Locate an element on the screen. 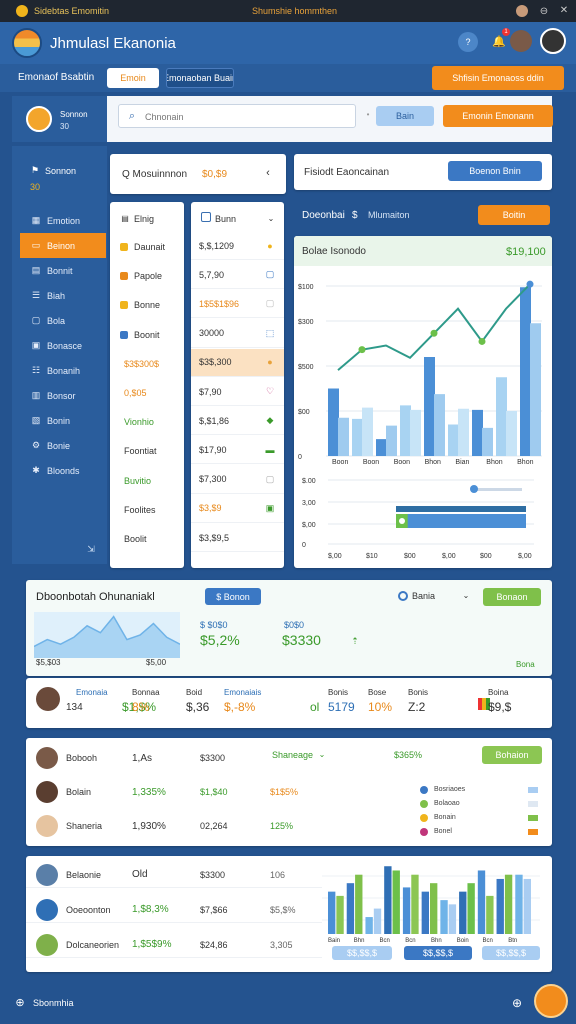 Image resolution: width=576 pixels, height=1024 pixels. list-row: Daunait is located at coordinates (147, 247).